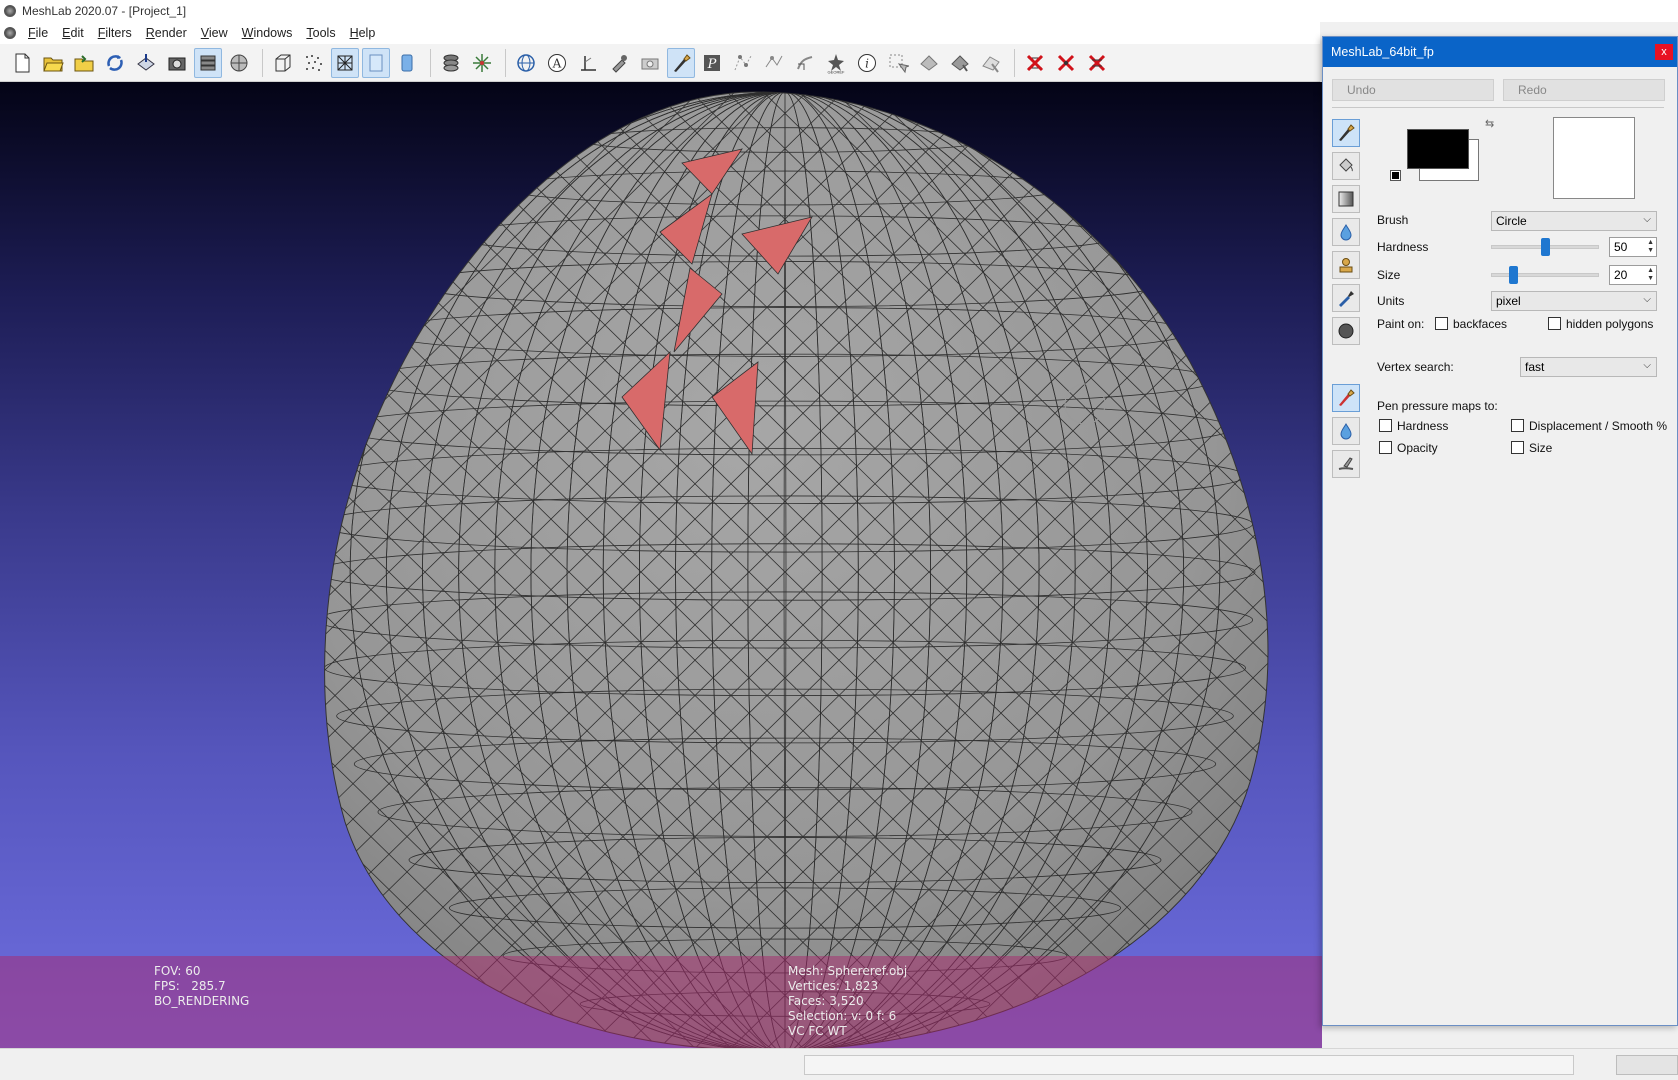 The height and width of the screenshot is (1080, 1678). What do you see at coordinates (1584, 90) in the screenshot?
I see `redo-button: Redo` at bounding box center [1584, 90].